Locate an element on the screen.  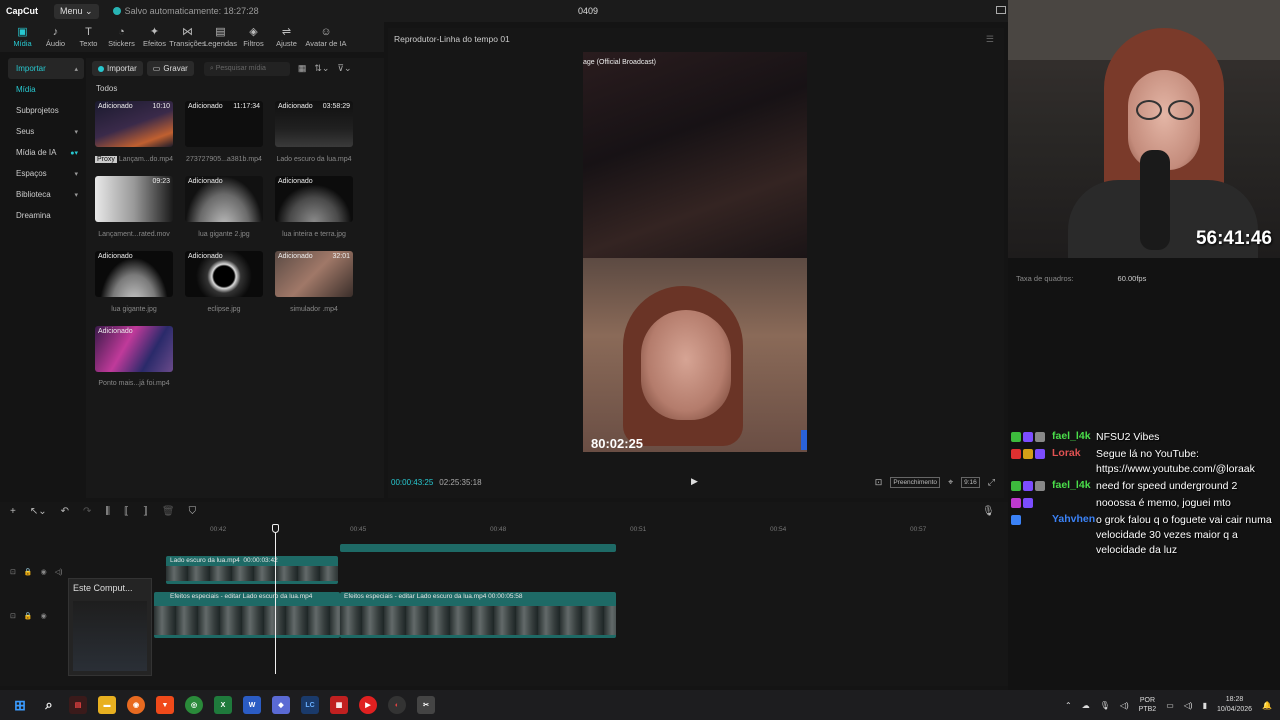
app-icon-media: ▤ is located at coordinates (78, 705).